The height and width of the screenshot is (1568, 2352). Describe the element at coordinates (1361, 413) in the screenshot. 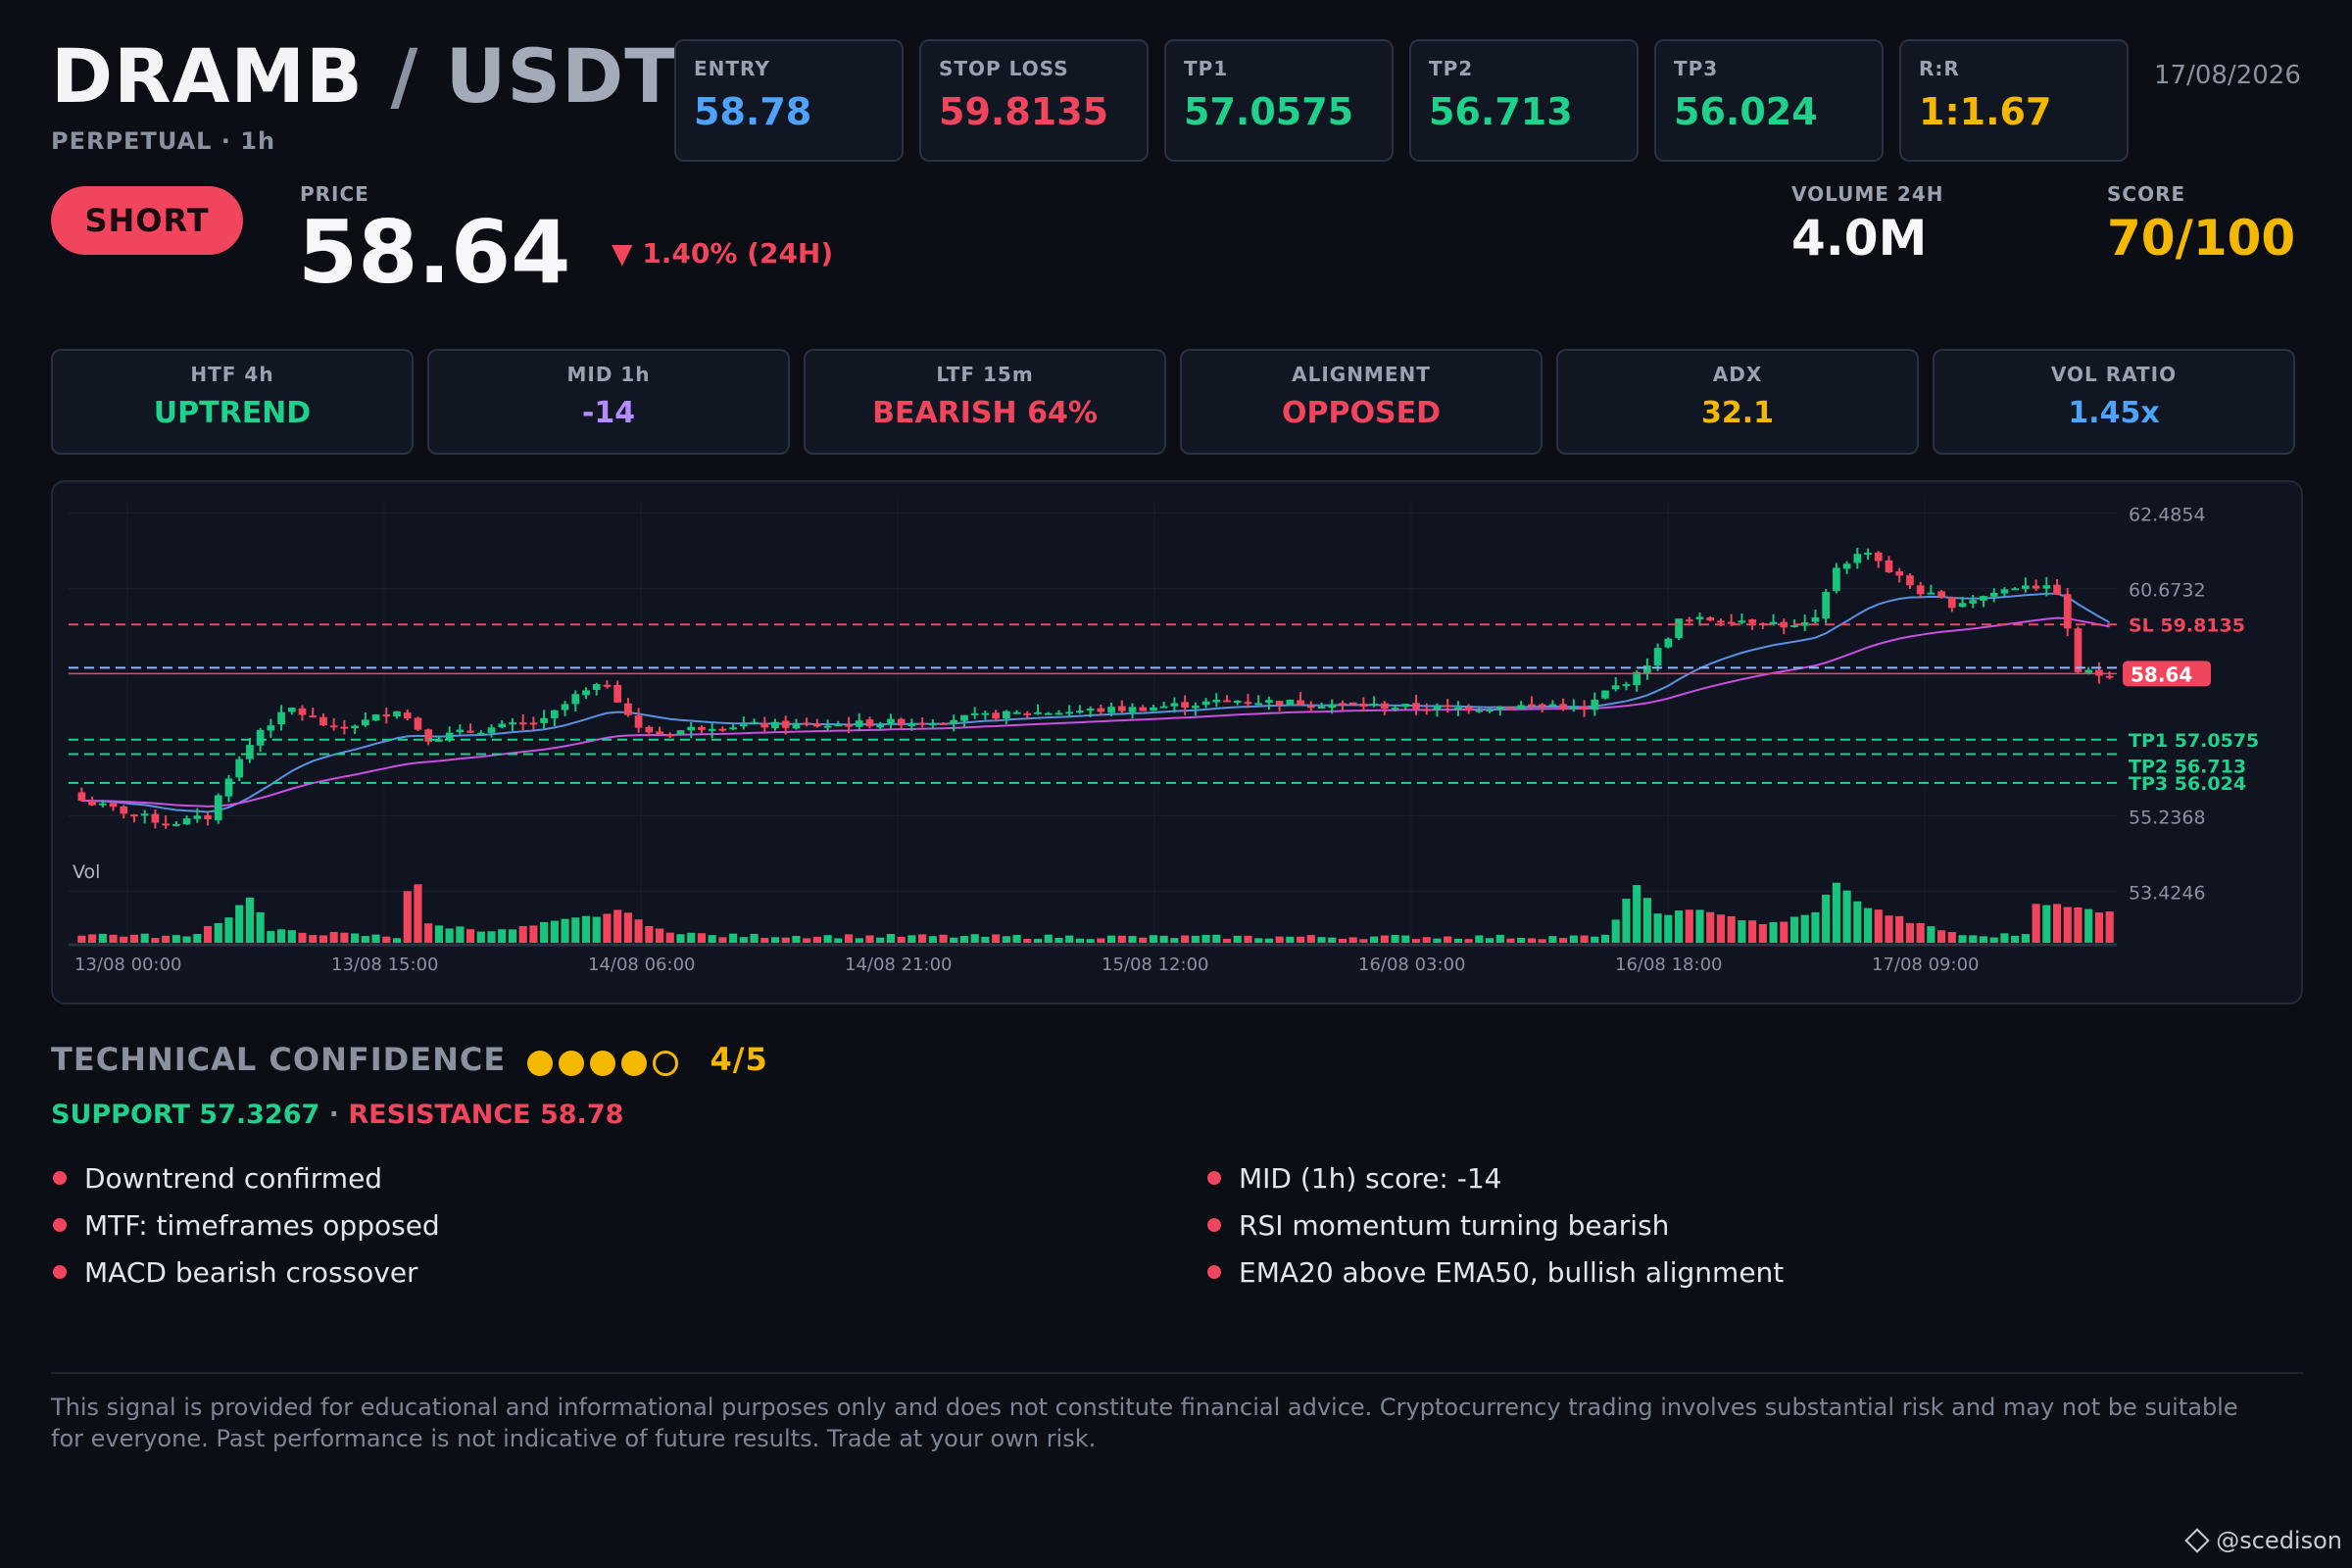

I see `indicator-value: OPPOSED` at that location.